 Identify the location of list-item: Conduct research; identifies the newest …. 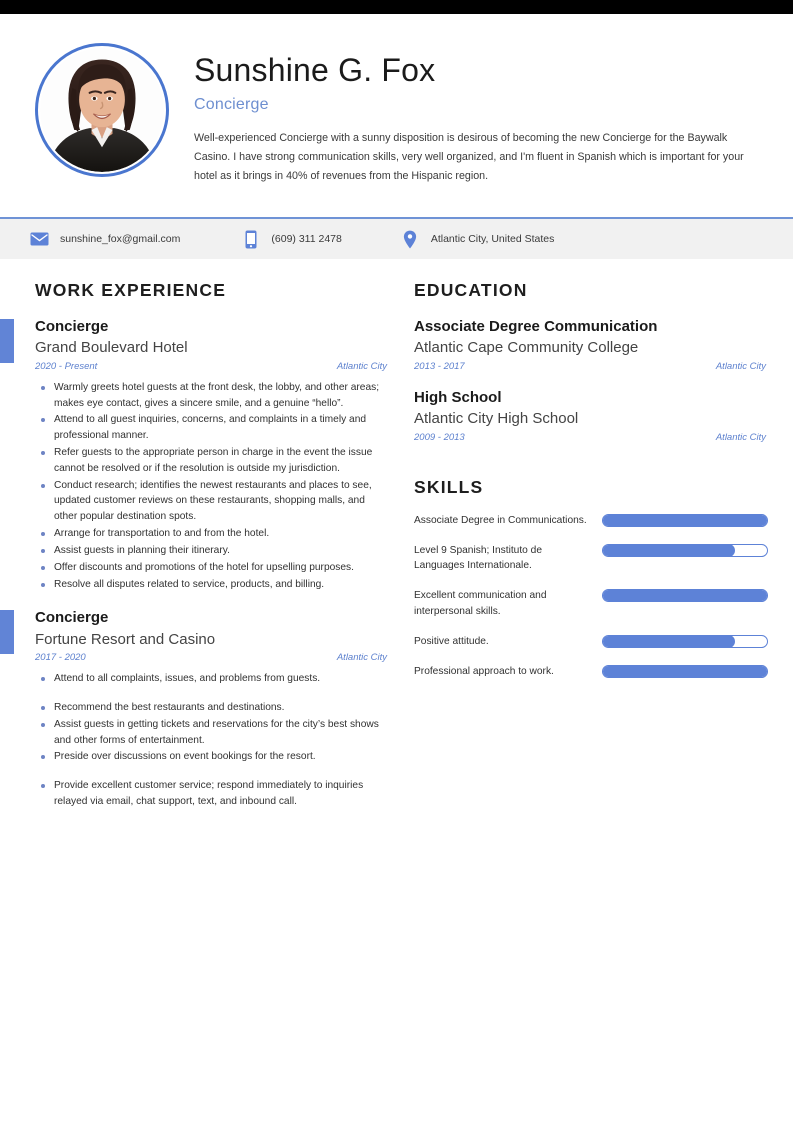
(209, 501).